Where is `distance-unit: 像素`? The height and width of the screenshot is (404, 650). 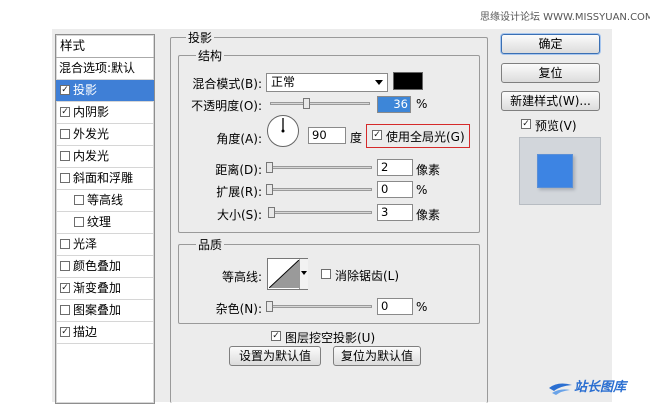 distance-unit: 像素 is located at coordinates (428, 170).